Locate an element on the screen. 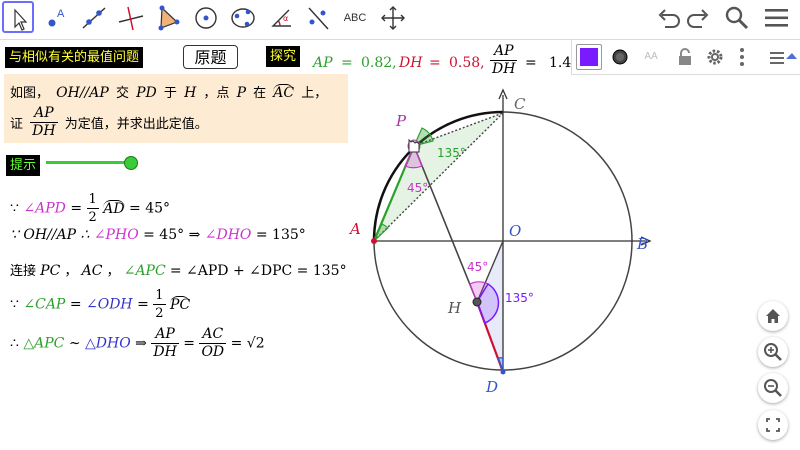 This screenshot has width=800, height=450. proof-text: ∵ is located at coordinates (14, 208).